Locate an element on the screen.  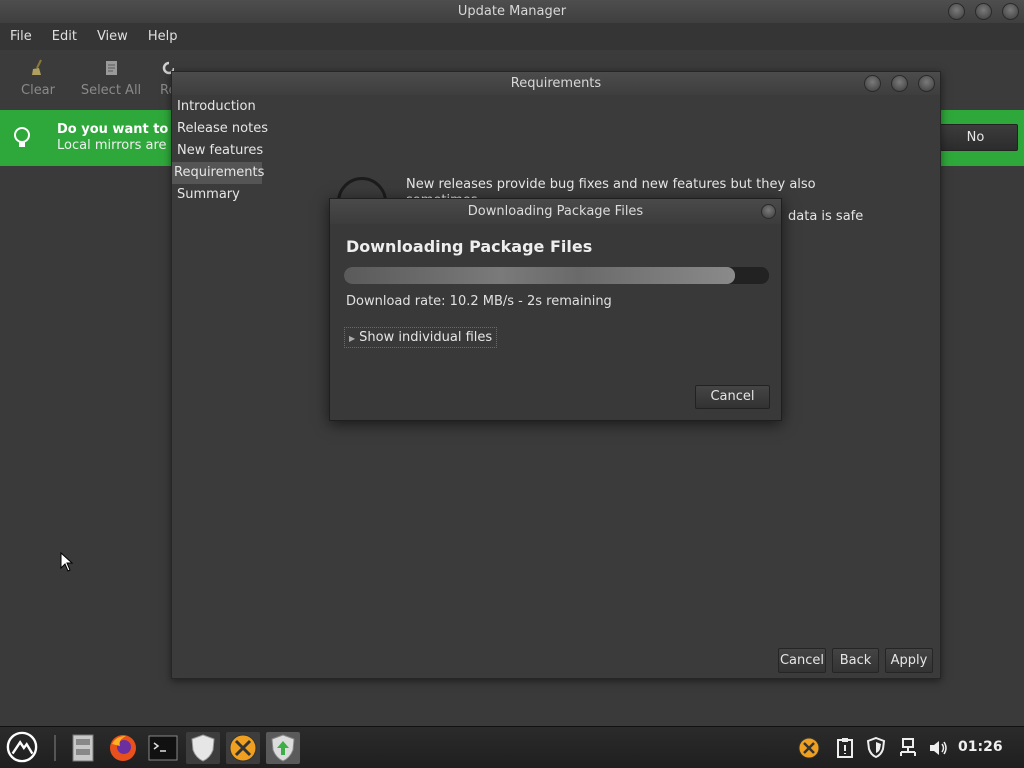
menu-icon is located at coordinates (22, 747).